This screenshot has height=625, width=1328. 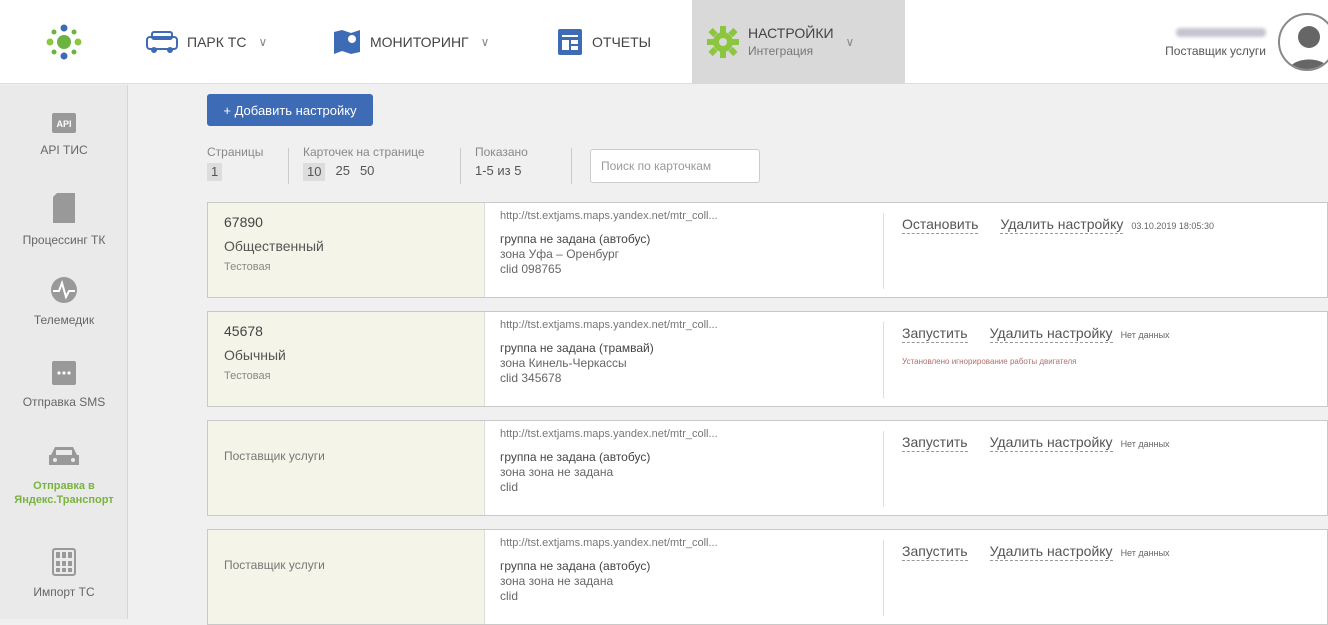 I want to click on sidebar-item-telemedic: Телемедик, so click(x=64, y=301).